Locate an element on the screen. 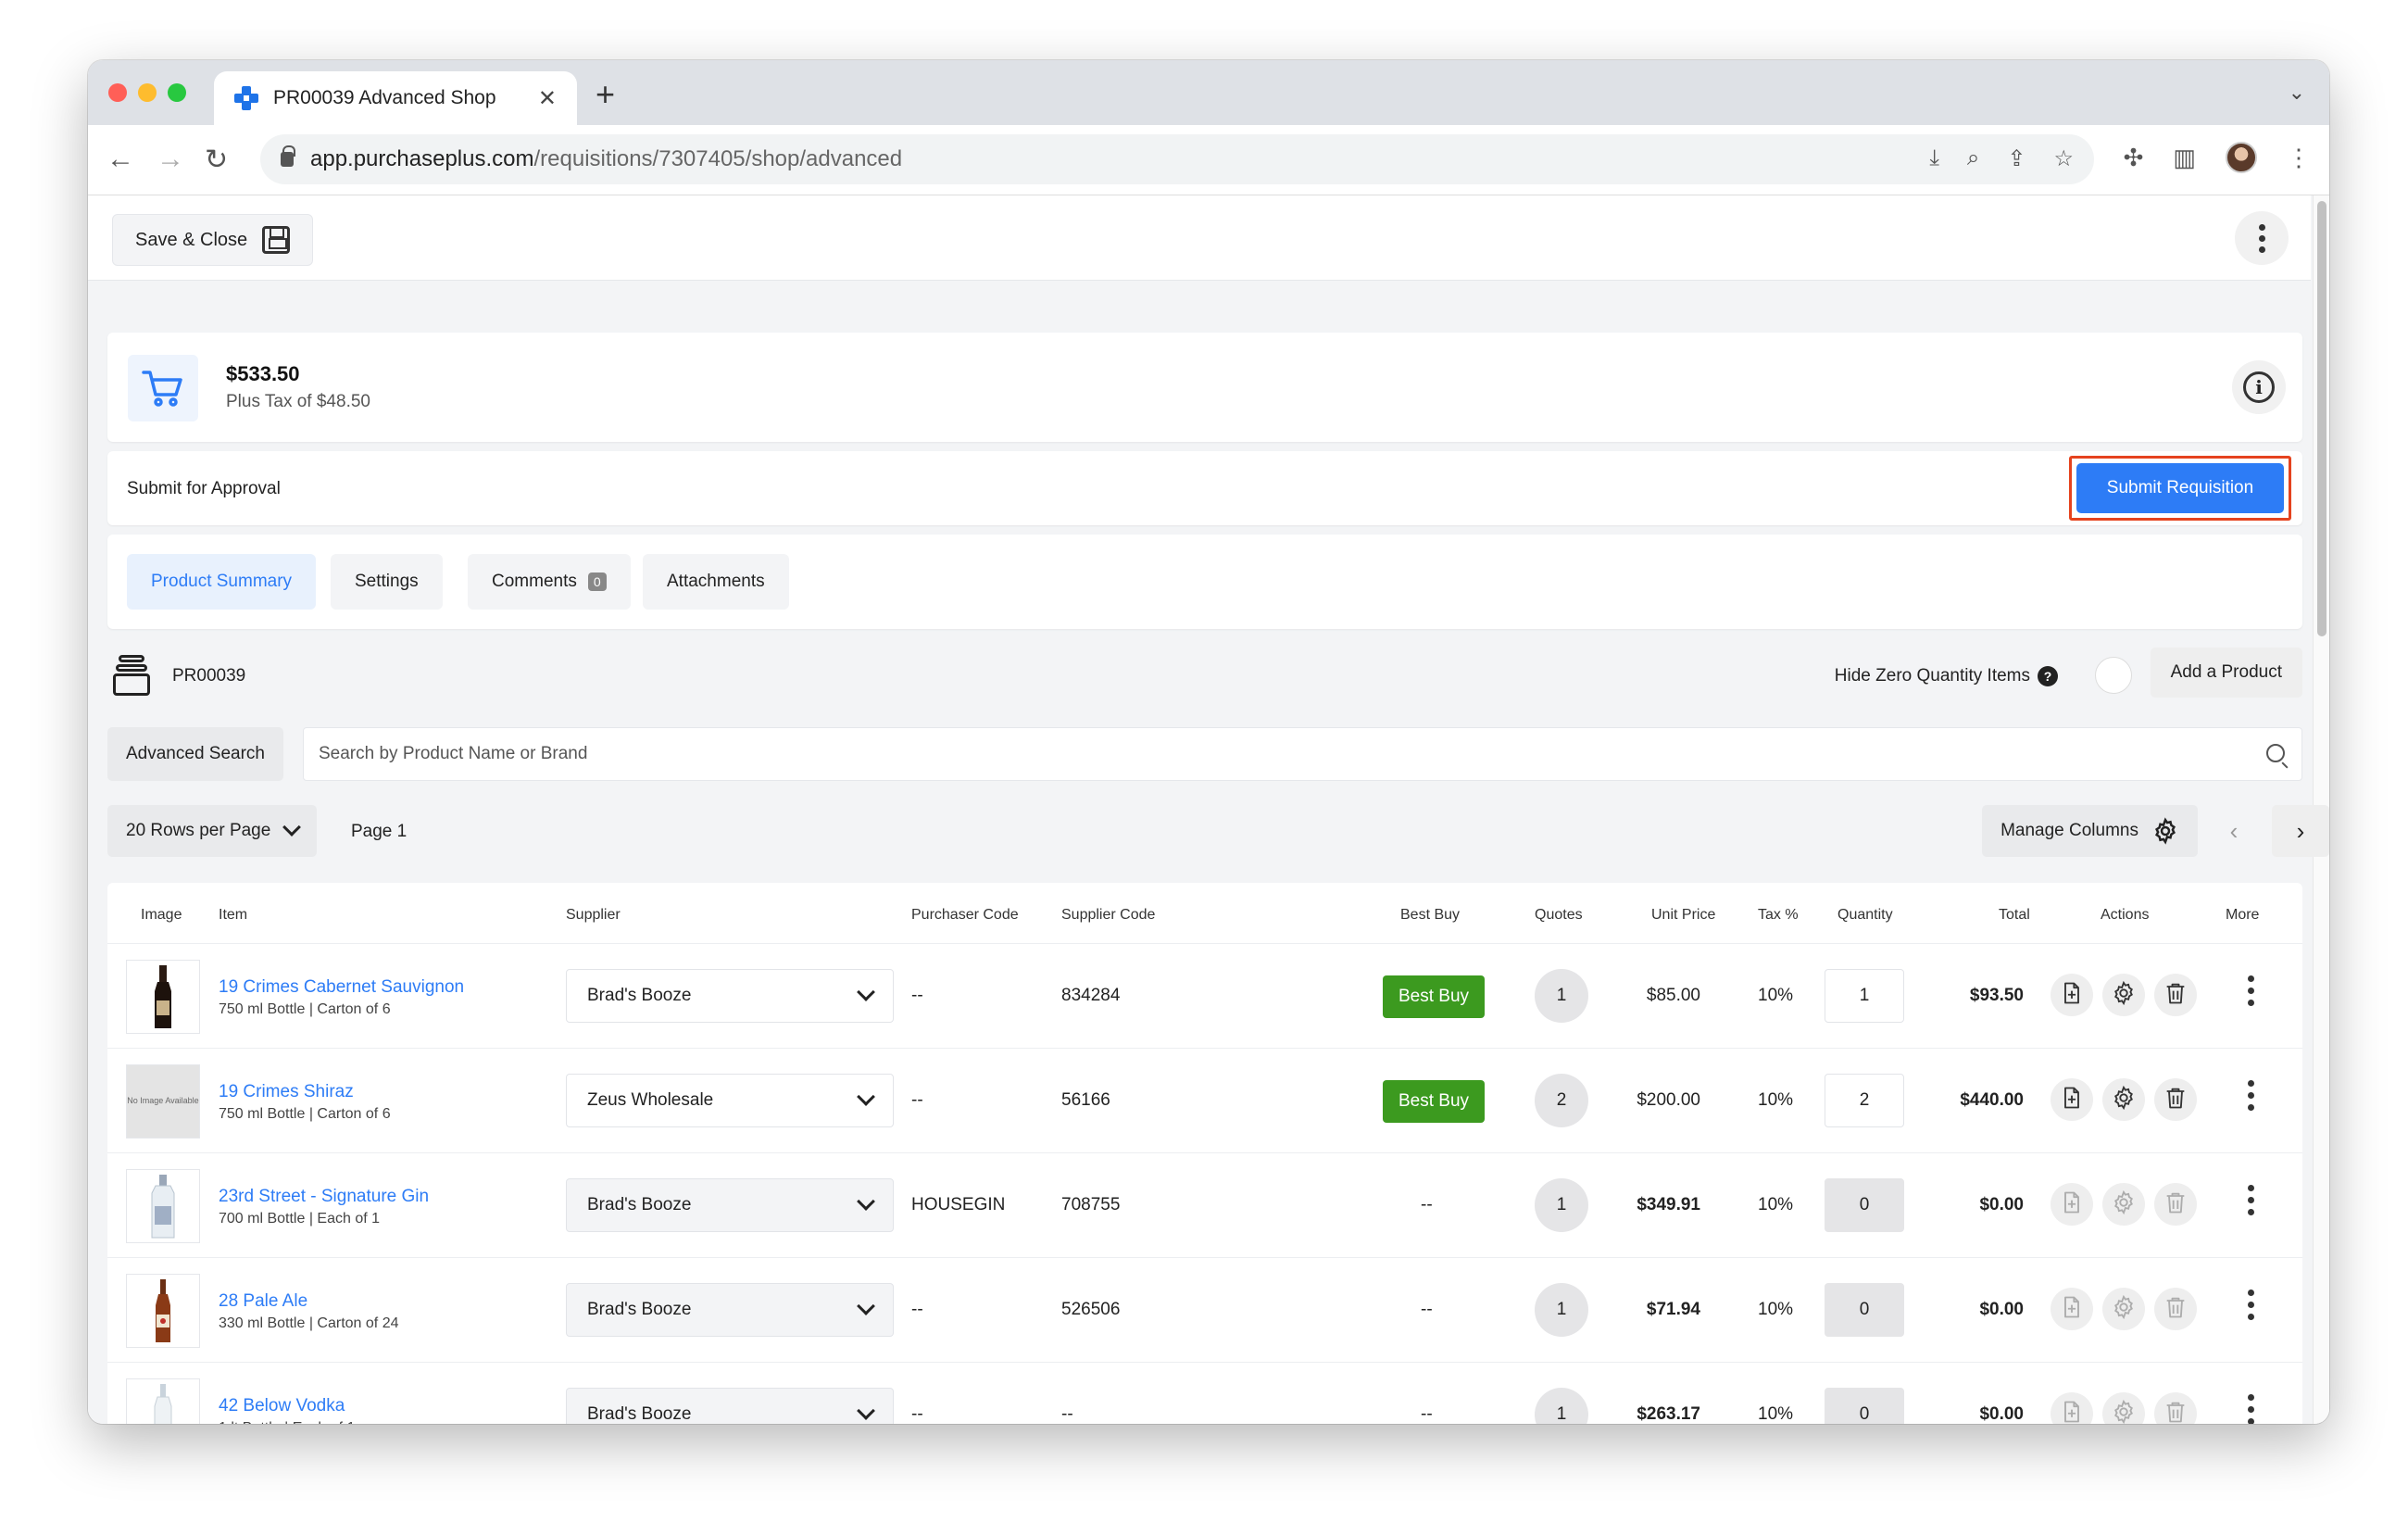 The width and height of the screenshot is (2408, 1535). product-name-link: 23rd Street - Signature Gin is located at coordinates (324, 1197).